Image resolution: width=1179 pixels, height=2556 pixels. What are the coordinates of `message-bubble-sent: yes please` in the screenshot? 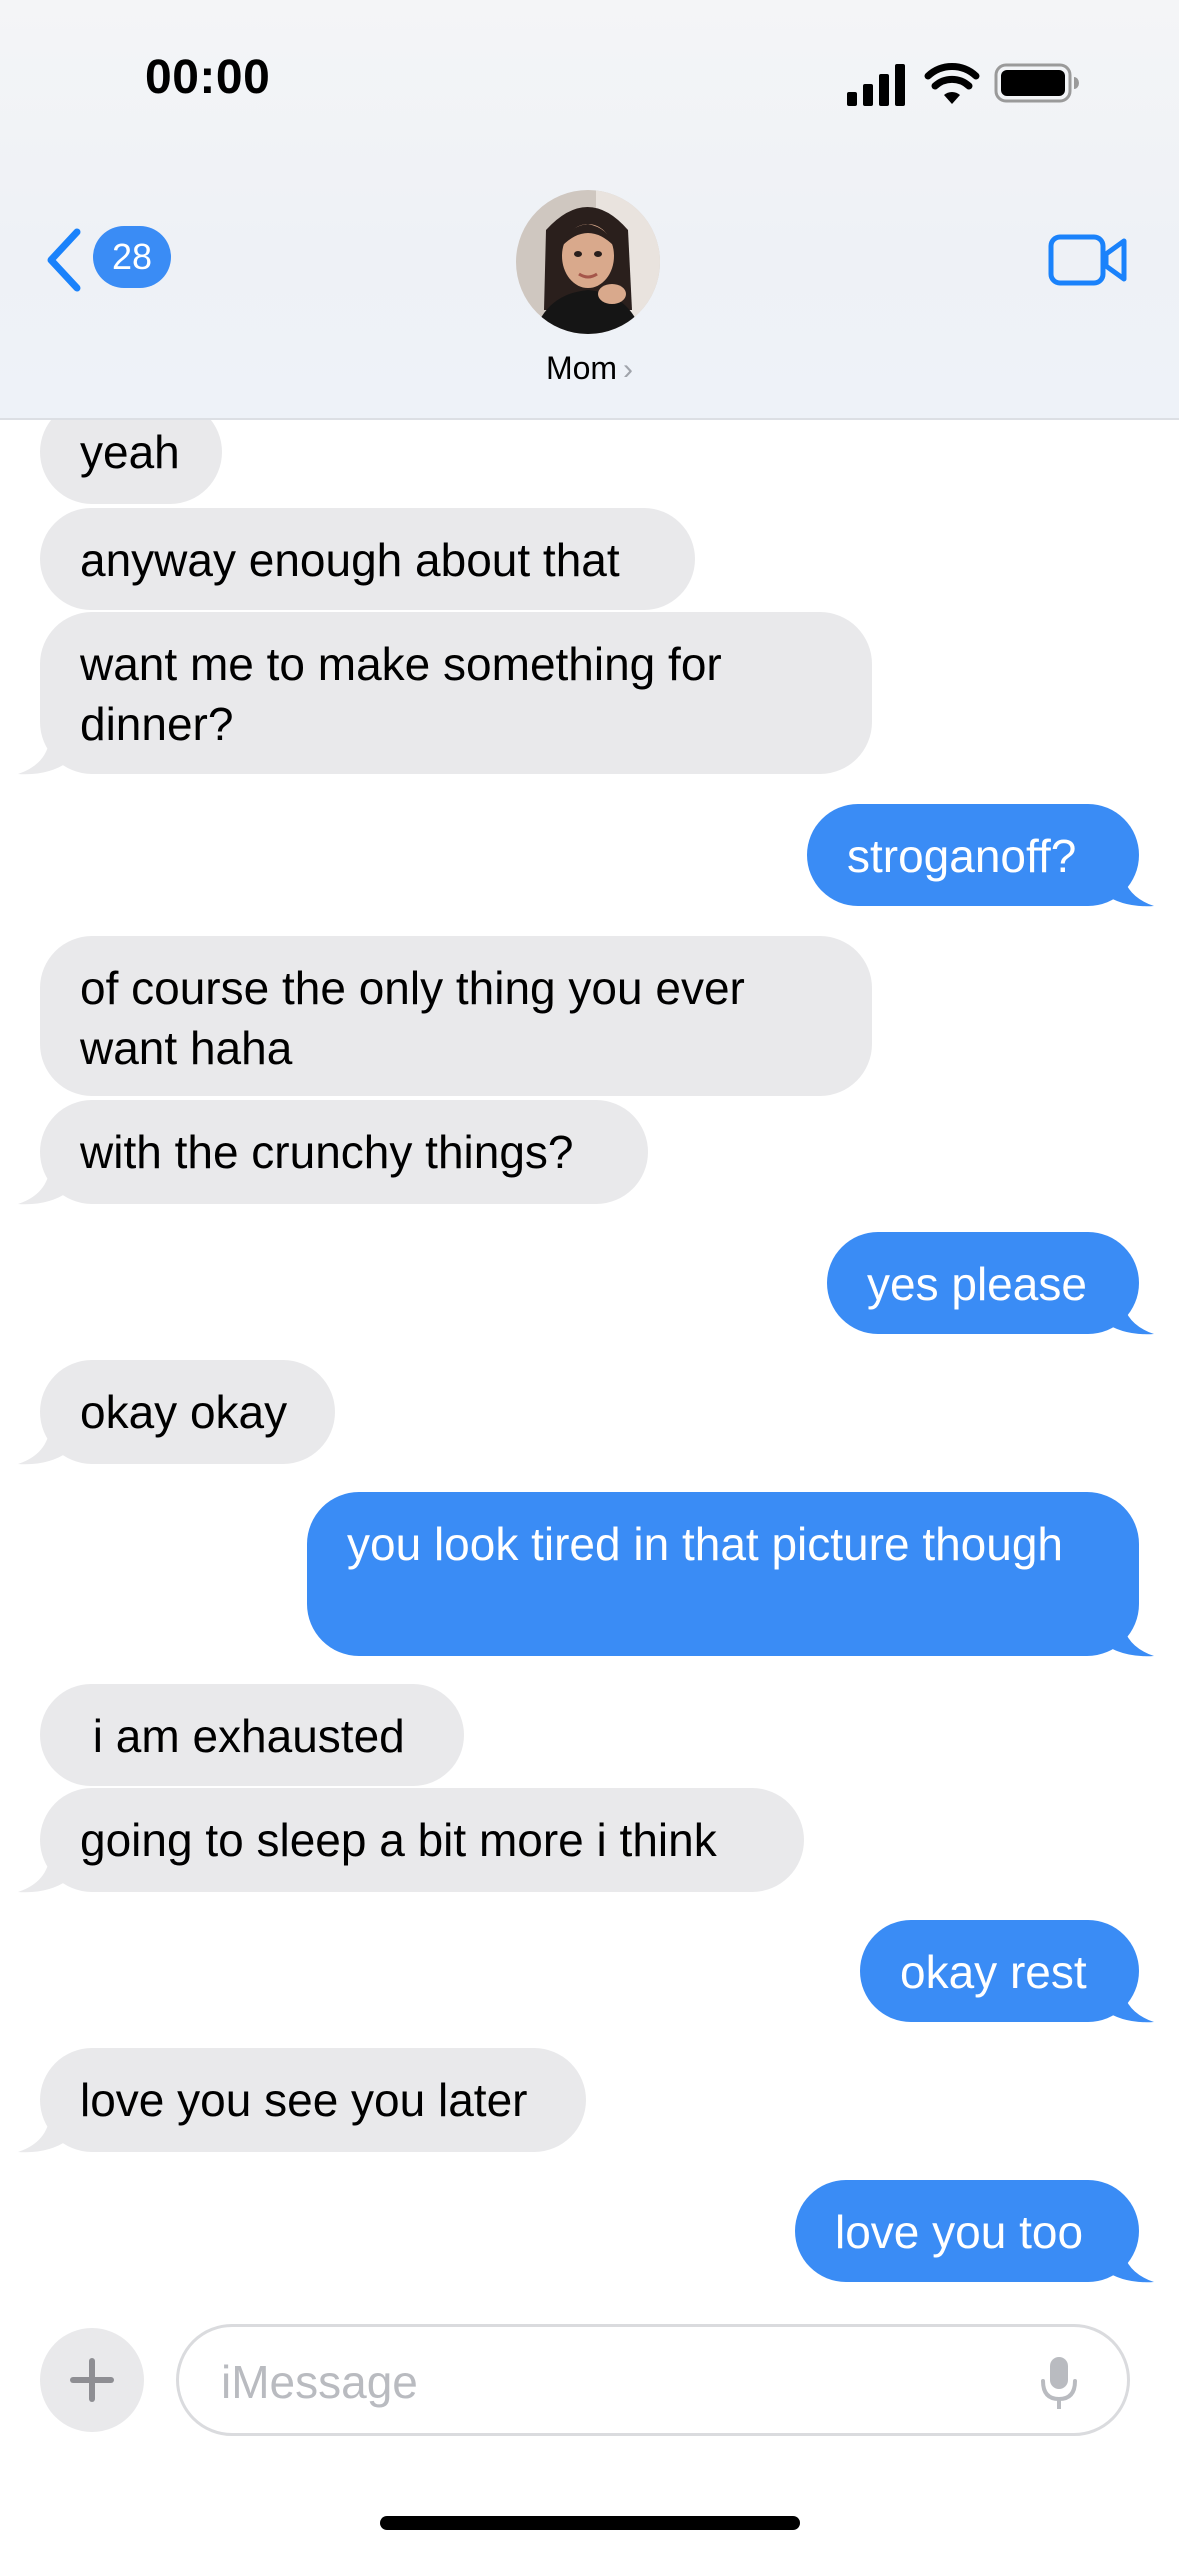 It's located at (983, 1283).